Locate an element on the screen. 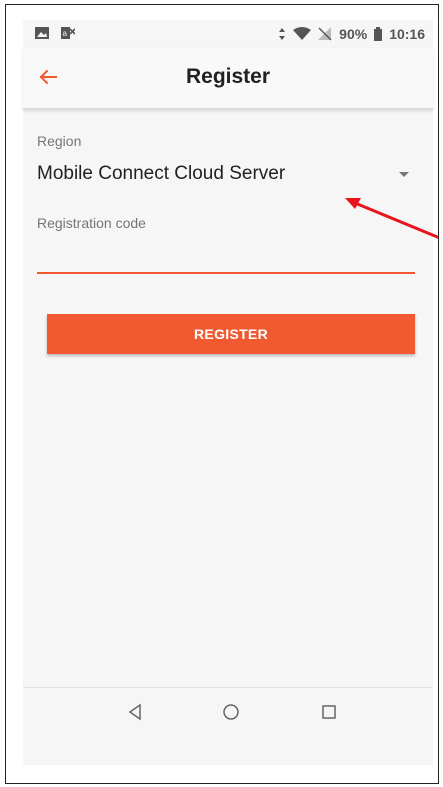  red-annotation-arrow-icon is located at coordinates (391, 218).